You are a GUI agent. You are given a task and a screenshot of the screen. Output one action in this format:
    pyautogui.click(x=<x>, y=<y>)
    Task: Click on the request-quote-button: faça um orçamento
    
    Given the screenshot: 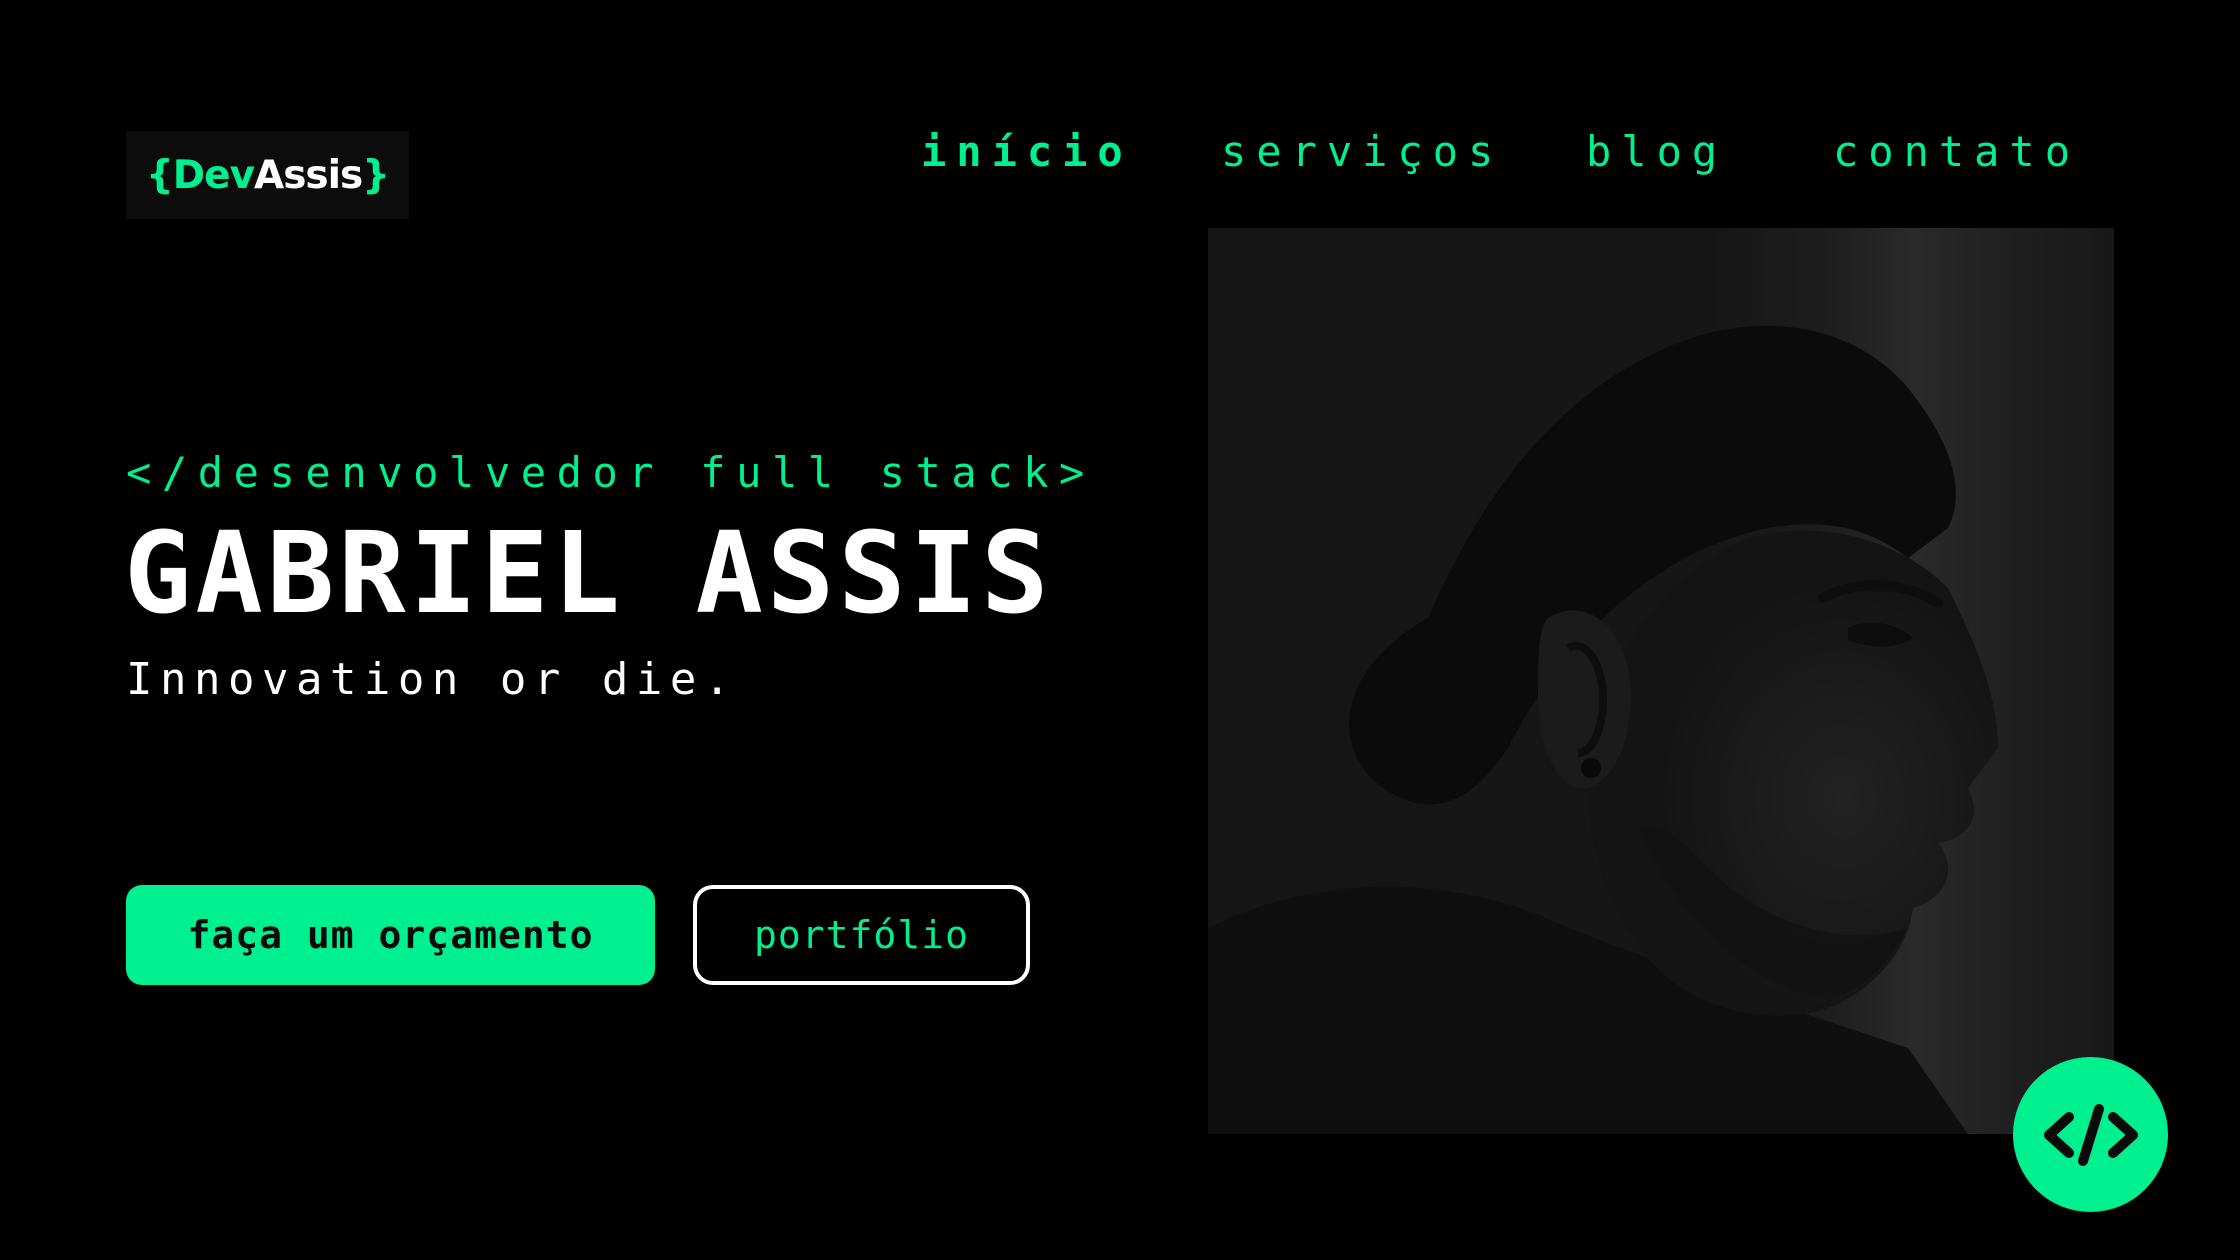 What is the action you would take?
    pyautogui.click(x=390, y=935)
    